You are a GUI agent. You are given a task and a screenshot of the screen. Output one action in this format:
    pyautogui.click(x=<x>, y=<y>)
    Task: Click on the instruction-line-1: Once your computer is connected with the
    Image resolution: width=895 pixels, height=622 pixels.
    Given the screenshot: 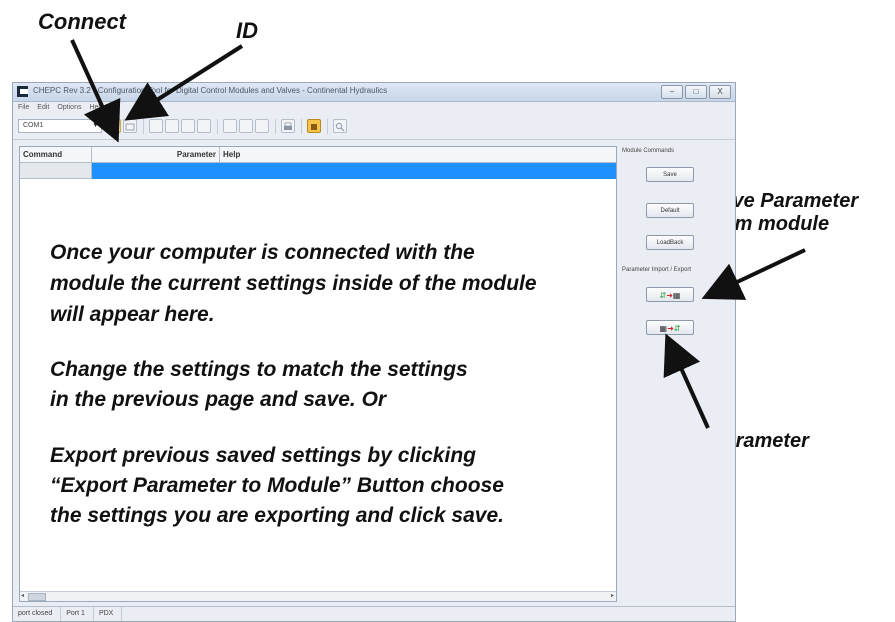 What is the action you would take?
    pyautogui.click(x=262, y=252)
    